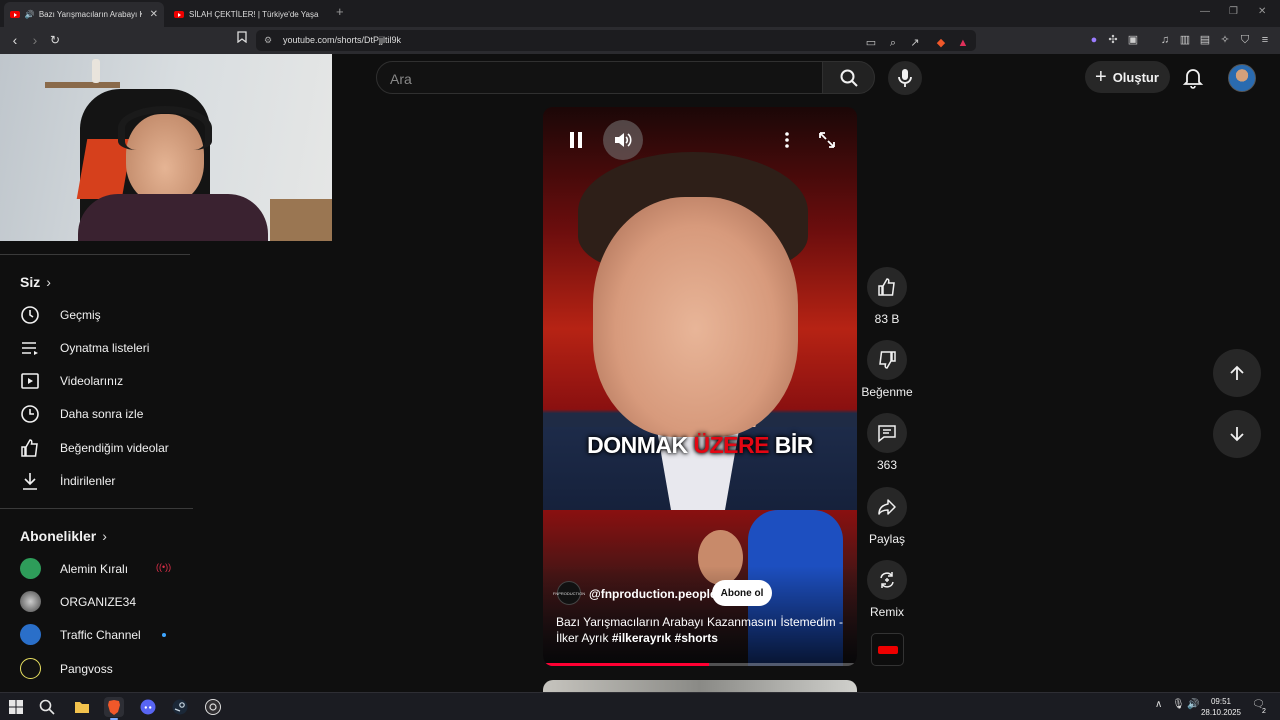 The height and width of the screenshot is (720, 1280). I want to click on comments-action: 363, so click(887, 442).